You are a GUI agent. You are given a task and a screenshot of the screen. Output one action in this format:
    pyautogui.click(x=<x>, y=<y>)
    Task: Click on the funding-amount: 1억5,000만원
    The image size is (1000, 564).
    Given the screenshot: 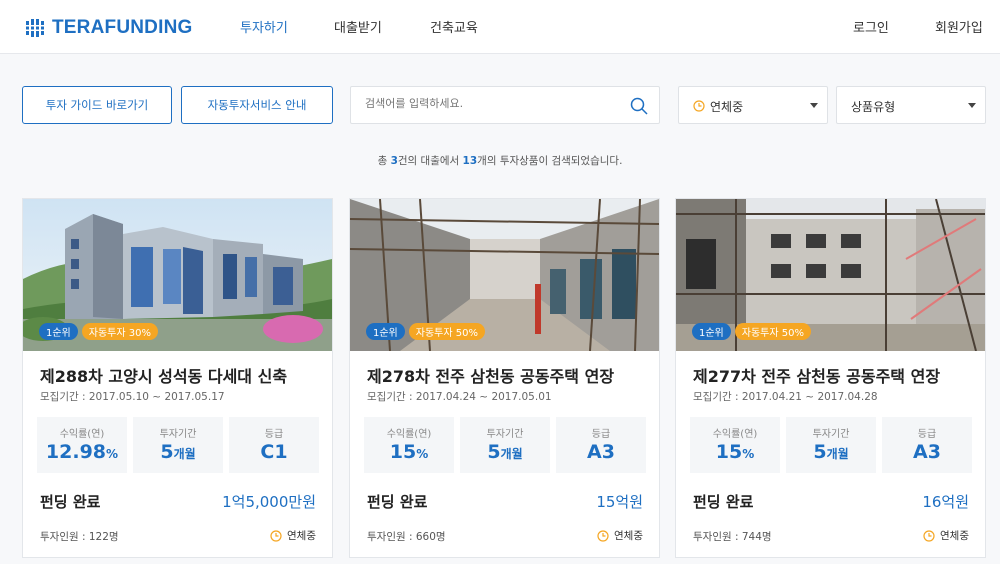 What is the action you would take?
    pyautogui.click(x=269, y=502)
    